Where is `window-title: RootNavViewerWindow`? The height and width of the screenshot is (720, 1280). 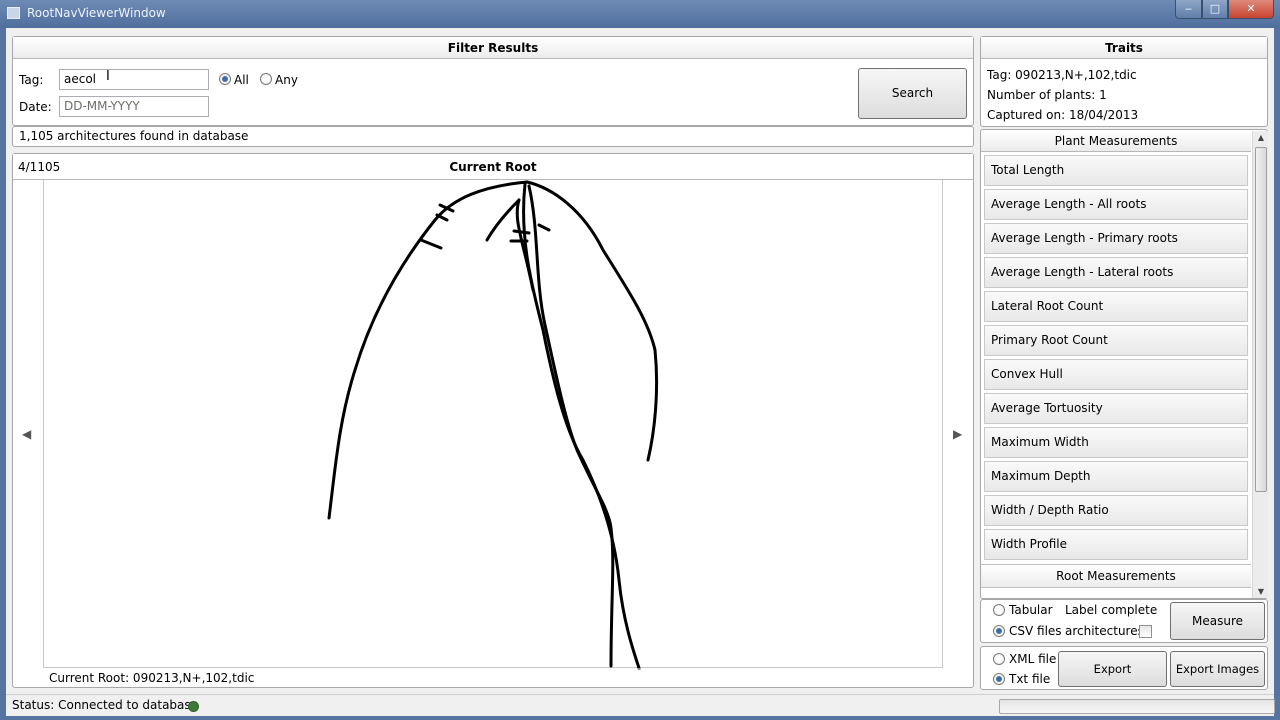
window-title: RootNavViewerWindow is located at coordinates (96, 13).